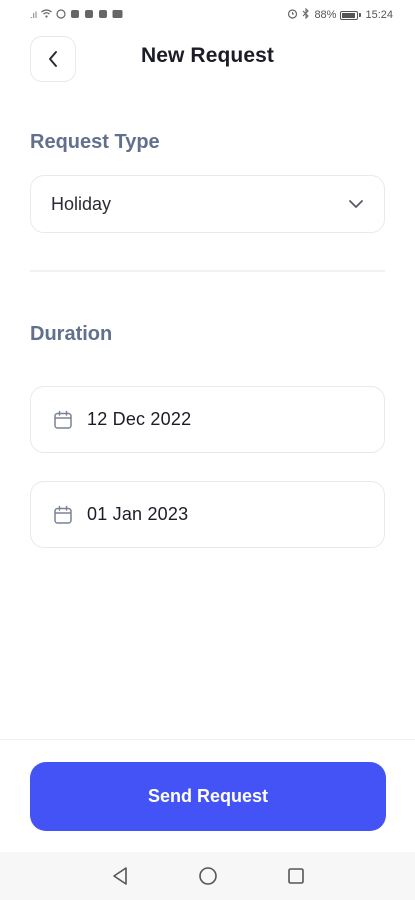 The height and width of the screenshot is (900, 415). I want to click on triangle-back-icon, so click(119, 876).